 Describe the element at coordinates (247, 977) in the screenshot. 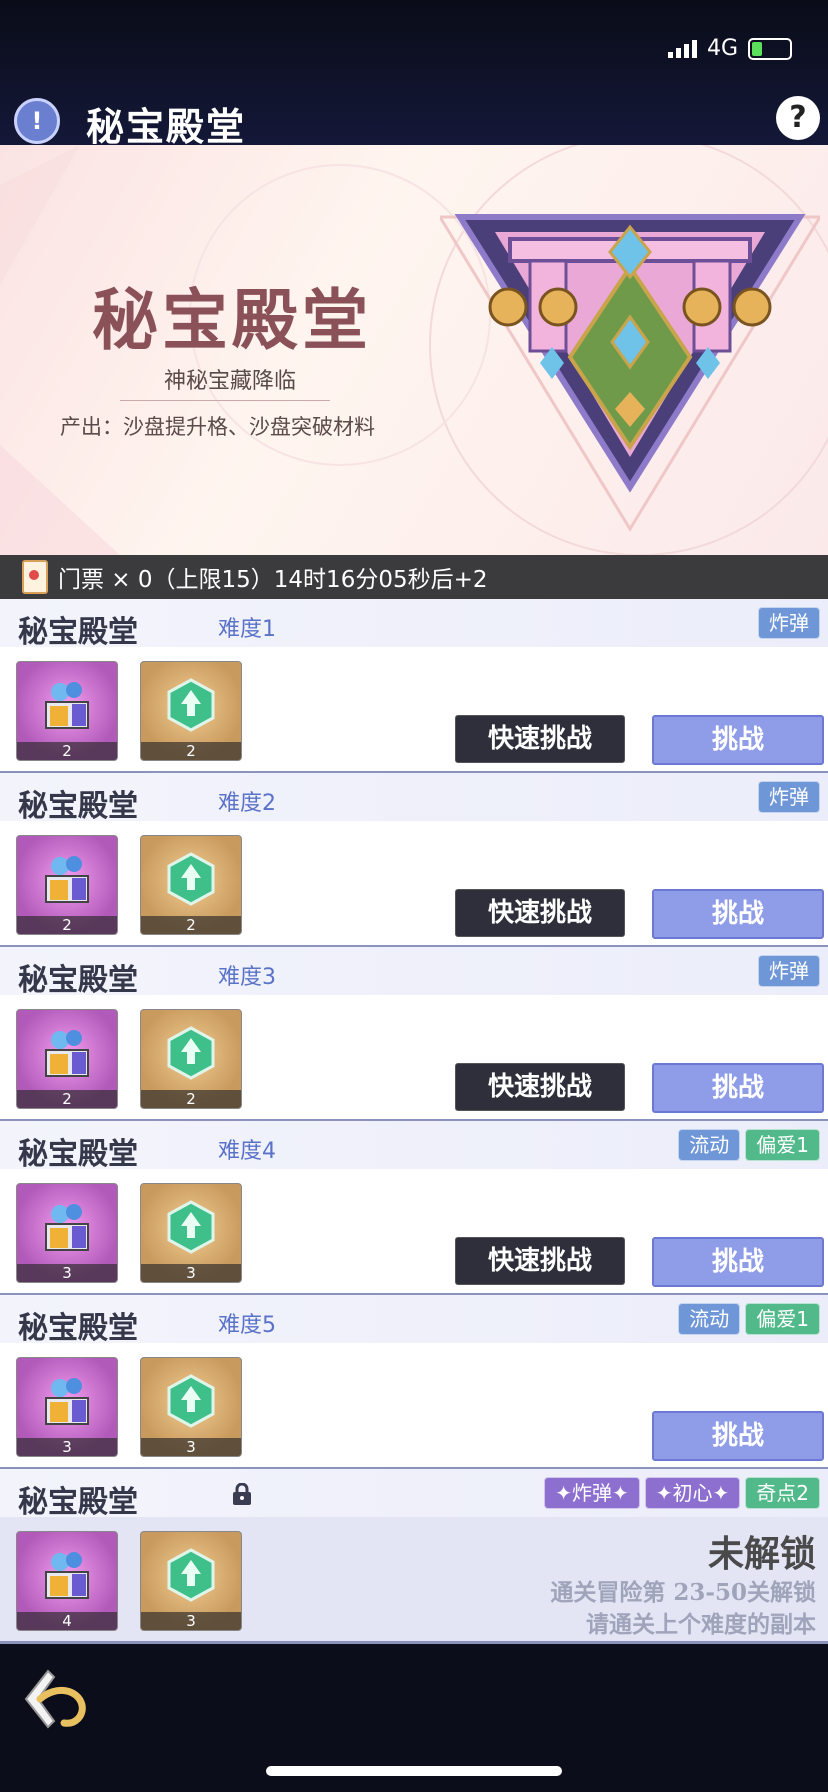

I see `row-difficulty: 难度3` at that location.